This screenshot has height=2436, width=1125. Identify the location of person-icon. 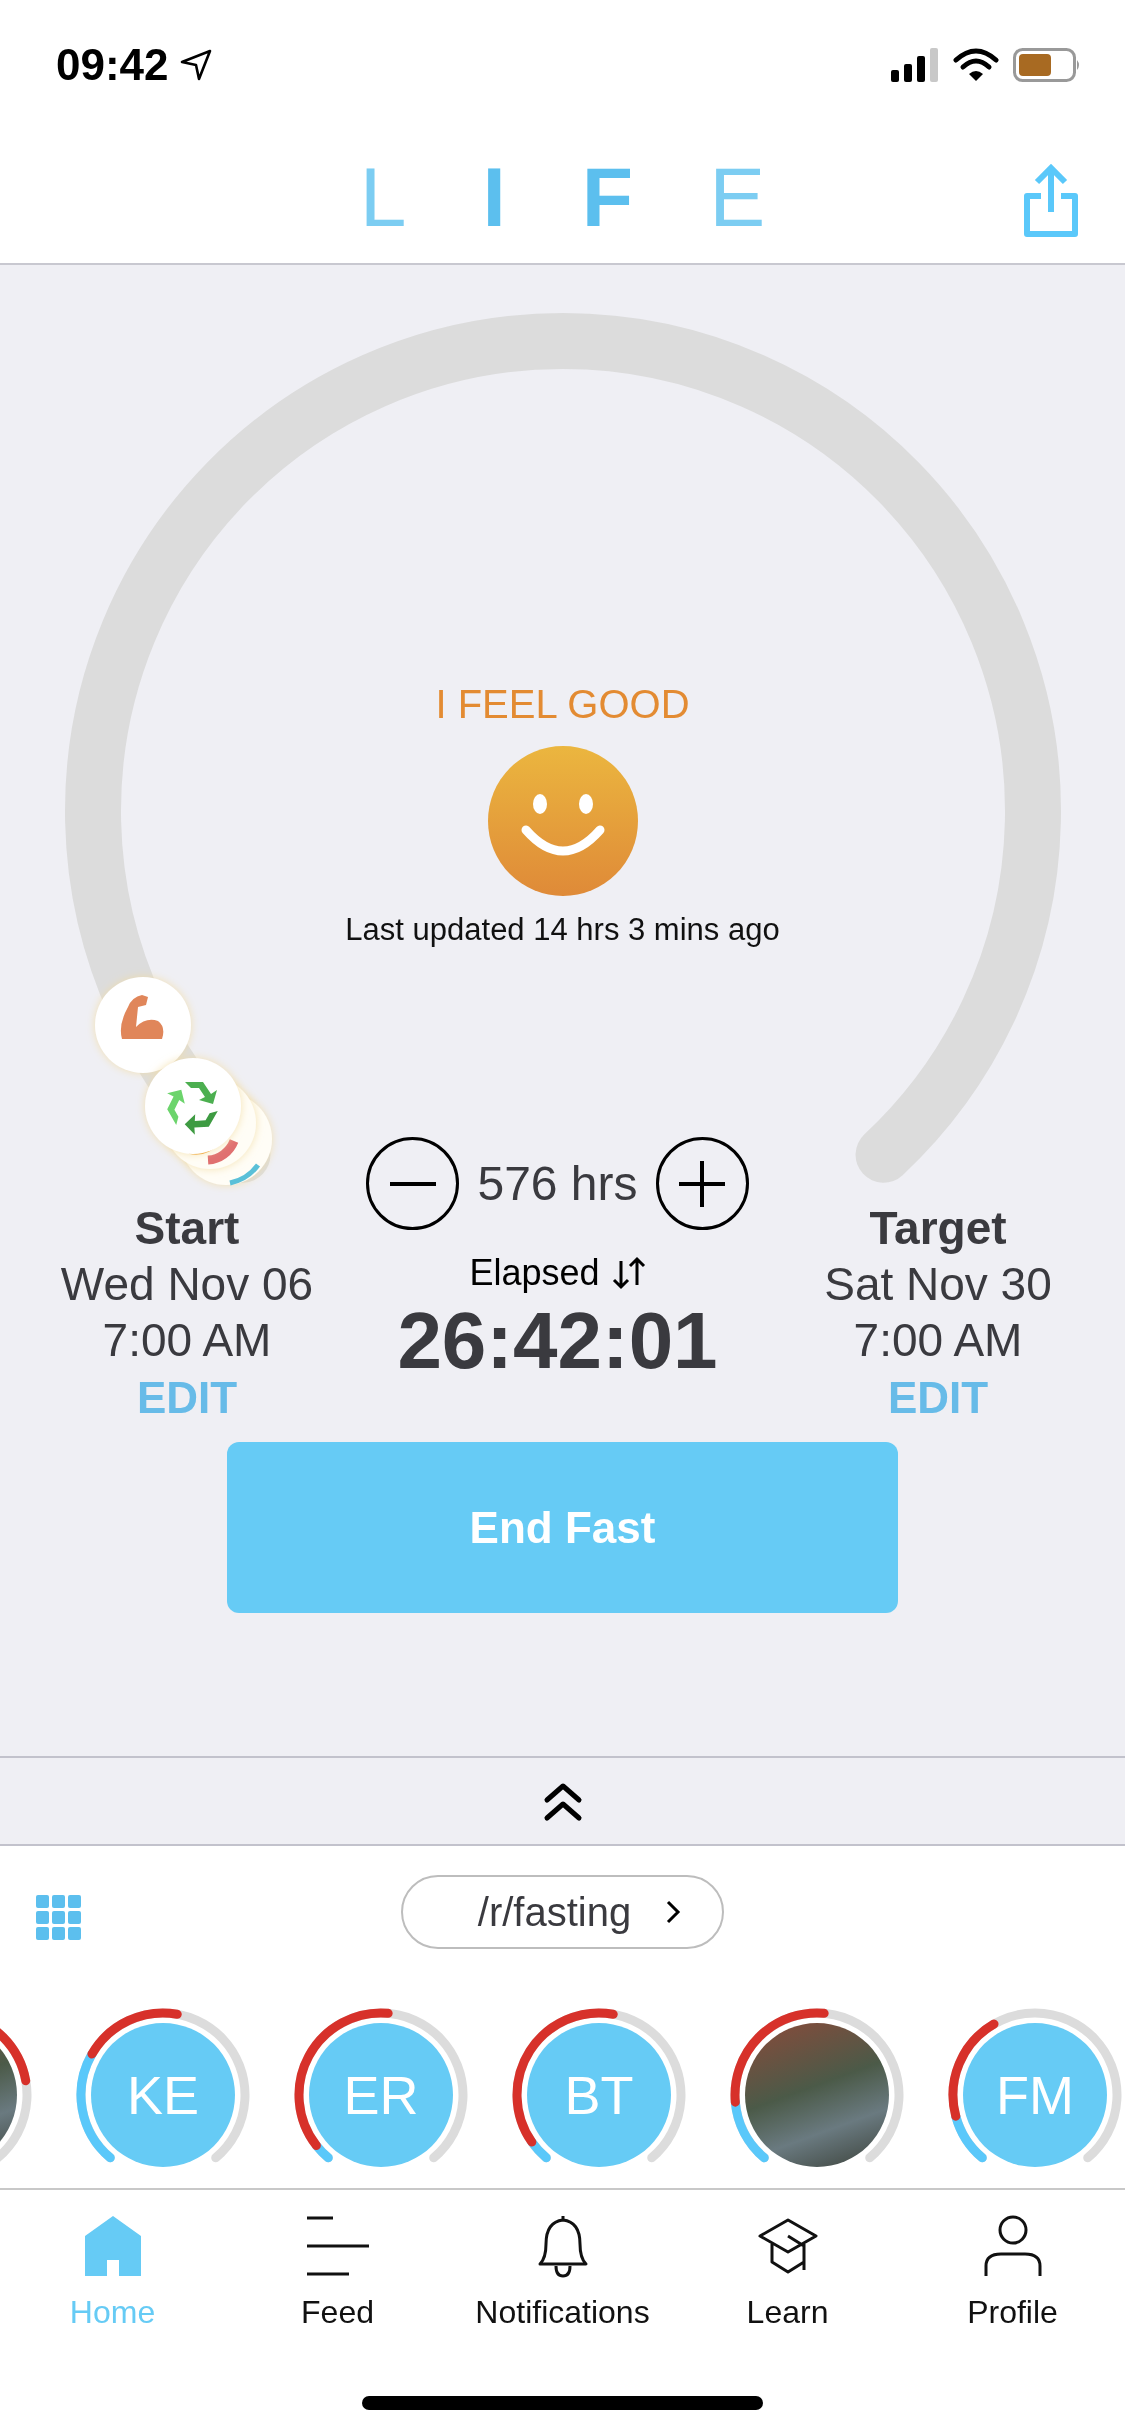
(1012, 2246).